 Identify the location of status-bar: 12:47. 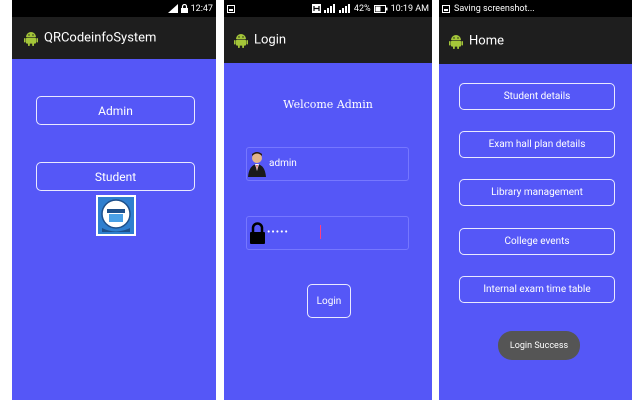
(114, 8).